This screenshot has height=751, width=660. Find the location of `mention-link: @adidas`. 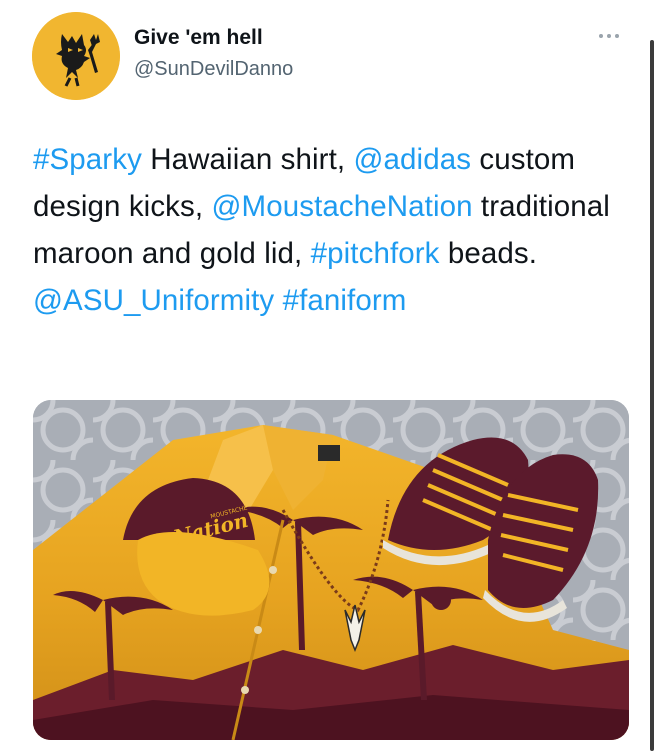

mention-link: @adidas is located at coordinates (412, 159).